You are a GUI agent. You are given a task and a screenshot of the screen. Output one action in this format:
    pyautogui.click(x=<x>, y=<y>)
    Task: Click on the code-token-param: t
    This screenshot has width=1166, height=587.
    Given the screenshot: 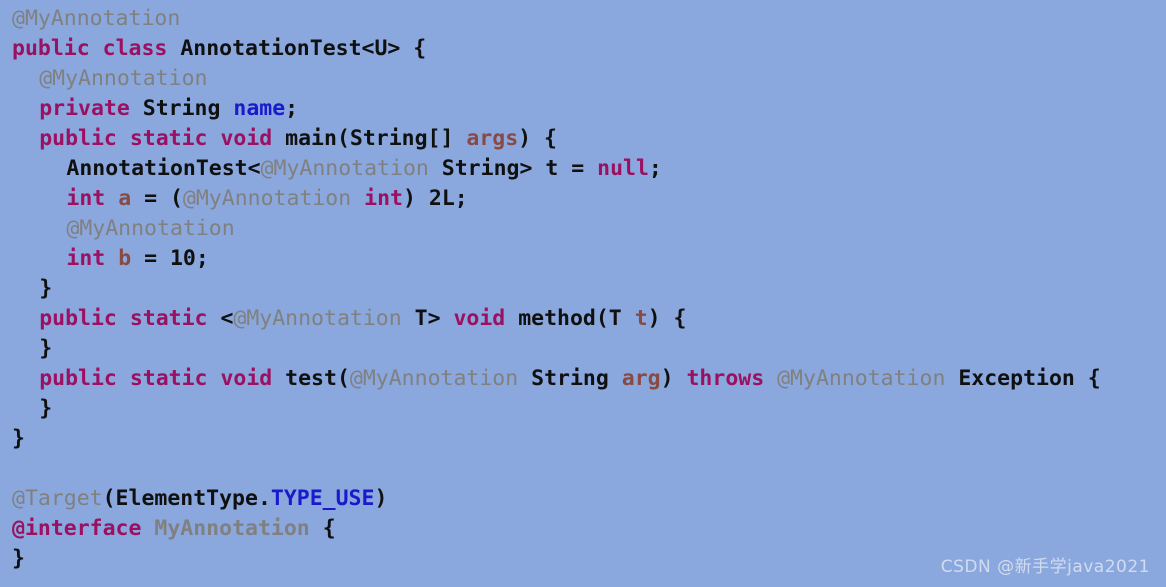 What is the action you would take?
    pyautogui.click(x=641, y=318)
    